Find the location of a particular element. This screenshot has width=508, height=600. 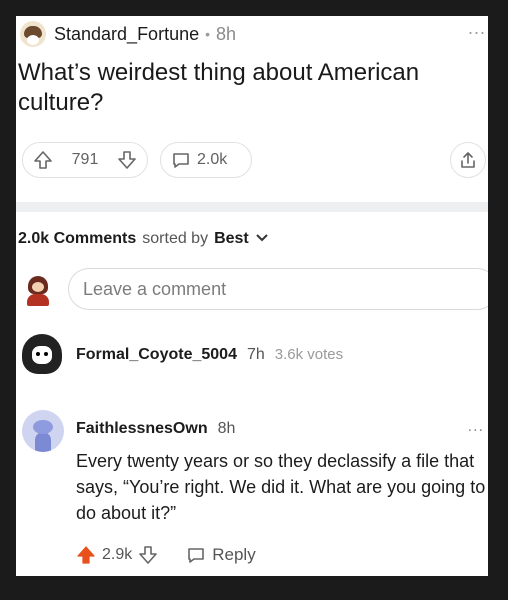

upvote-count: 791 is located at coordinates (85, 159).